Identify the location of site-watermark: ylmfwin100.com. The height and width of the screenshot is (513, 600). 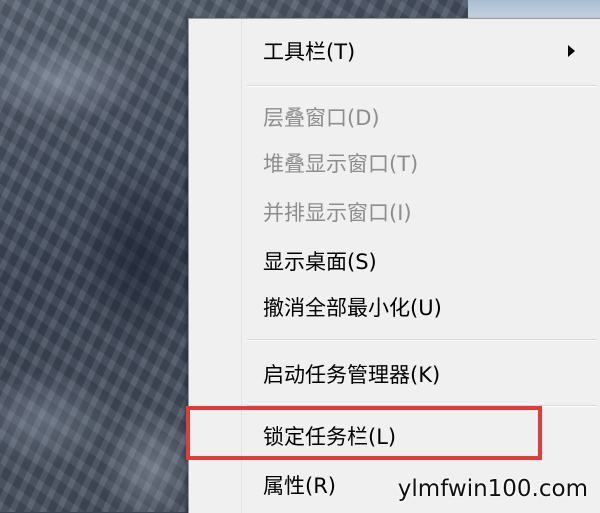
(492, 489).